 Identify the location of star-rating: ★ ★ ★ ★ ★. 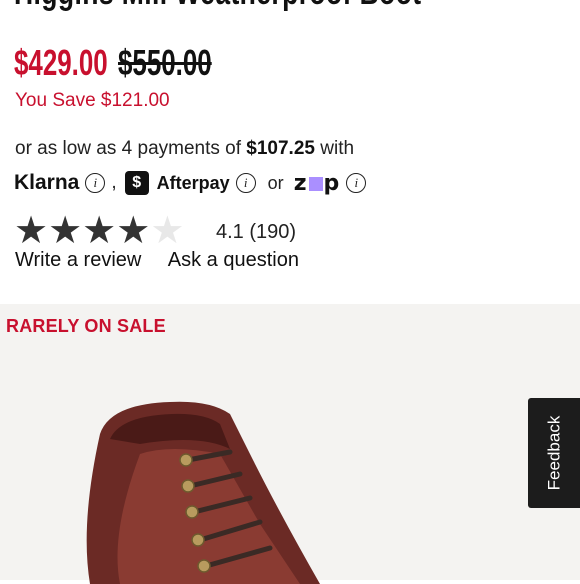
(99, 231).